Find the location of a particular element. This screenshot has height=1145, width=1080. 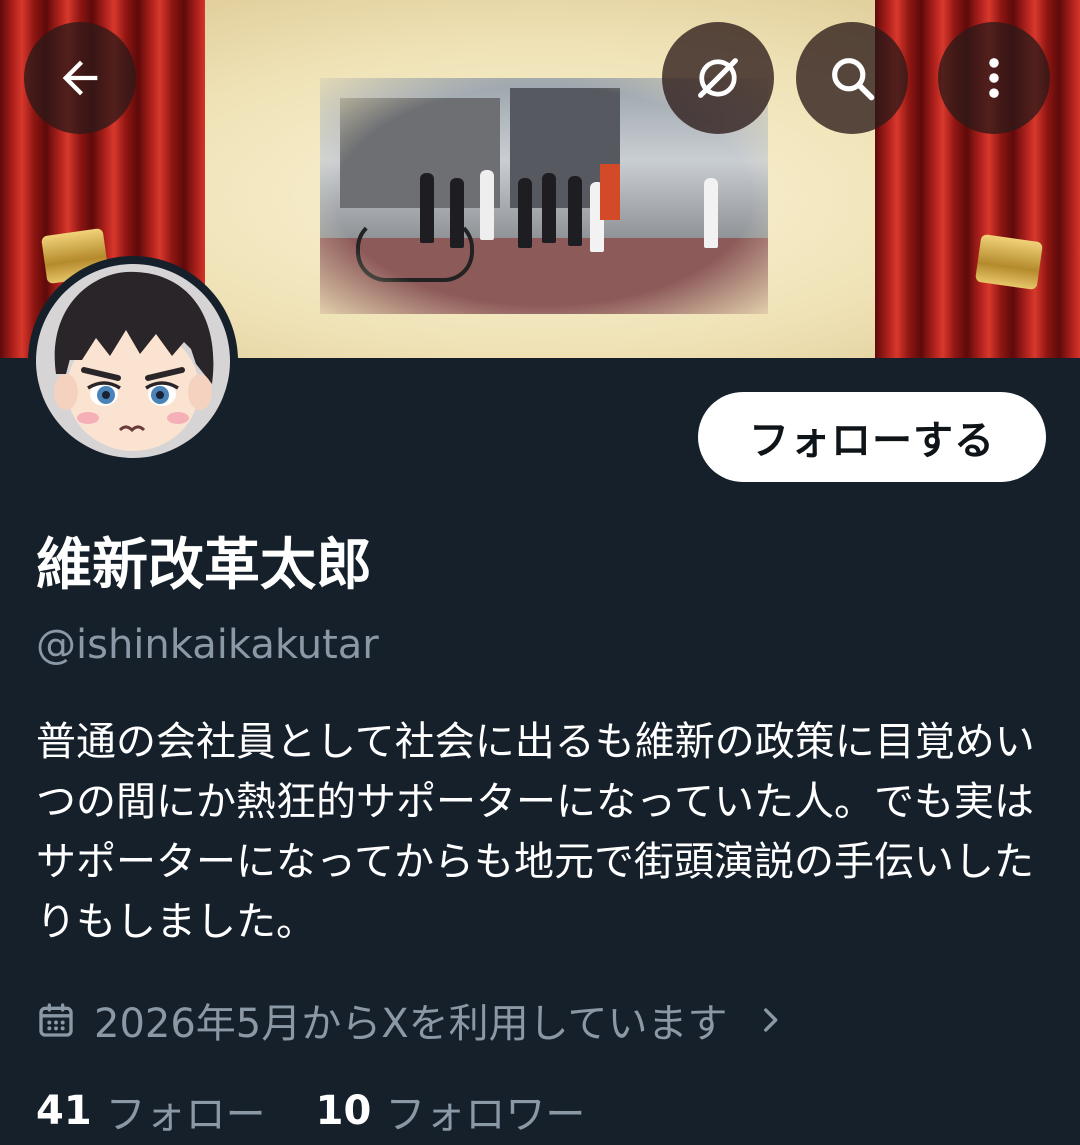

follow-button: フォローする is located at coordinates (872, 437).